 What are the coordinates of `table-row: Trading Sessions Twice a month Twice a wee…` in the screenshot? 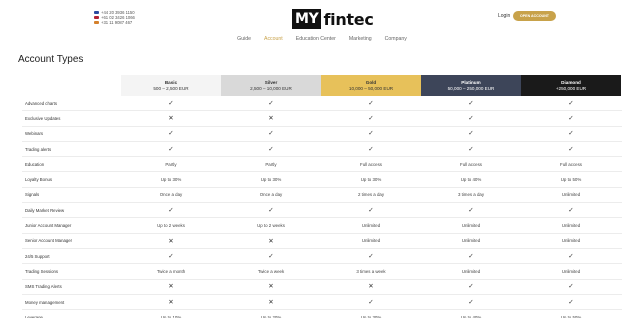 It's located at (322, 272).